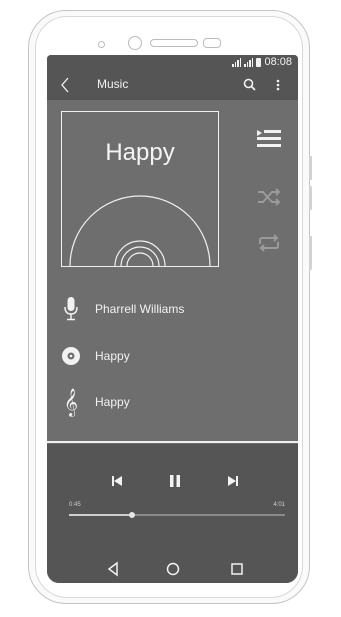 The width and height of the screenshot is (341, 617). Describe the element at coordinates (140, 309) in the screenshot. I see `artist-name: Pharrell Williams` at that location.